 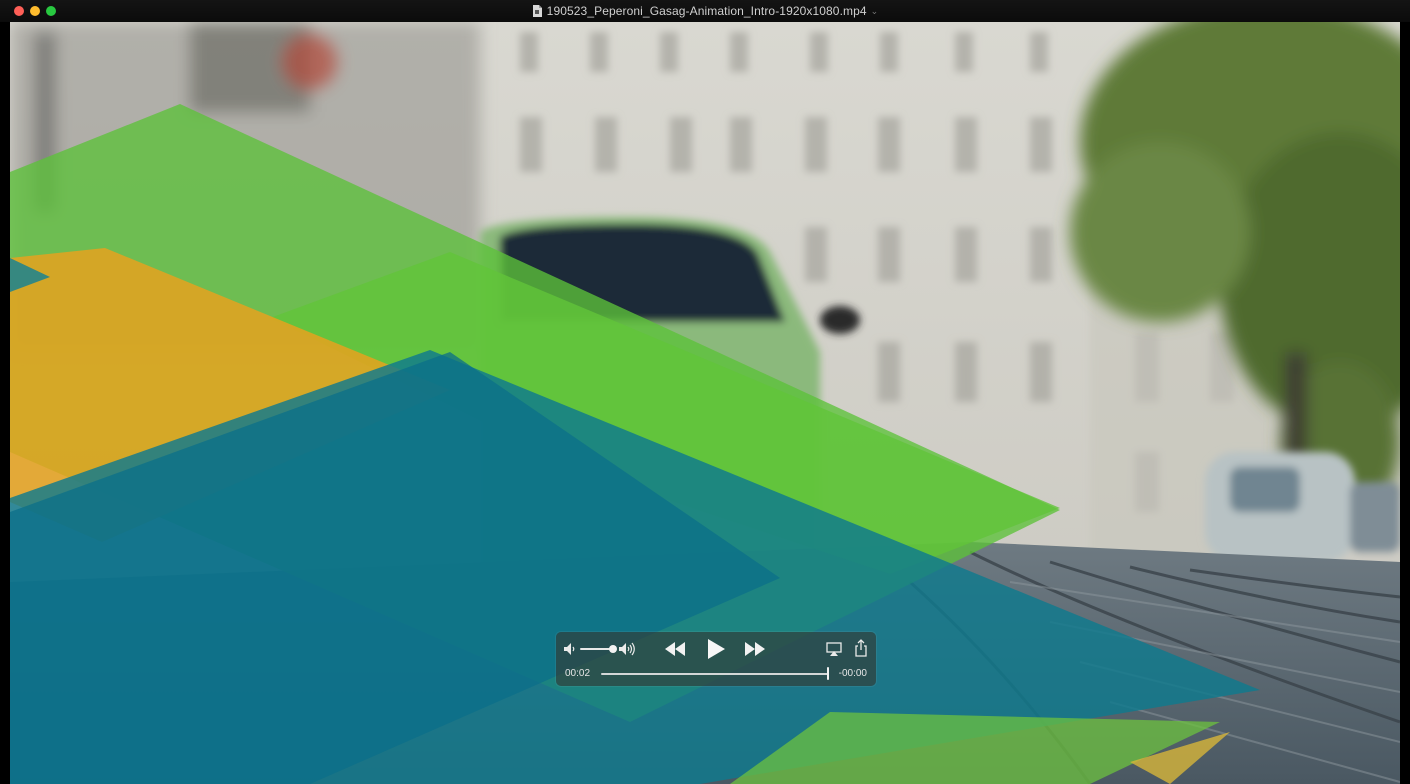 I want to click on scrubber-playhead, so click(x=828, y=673).